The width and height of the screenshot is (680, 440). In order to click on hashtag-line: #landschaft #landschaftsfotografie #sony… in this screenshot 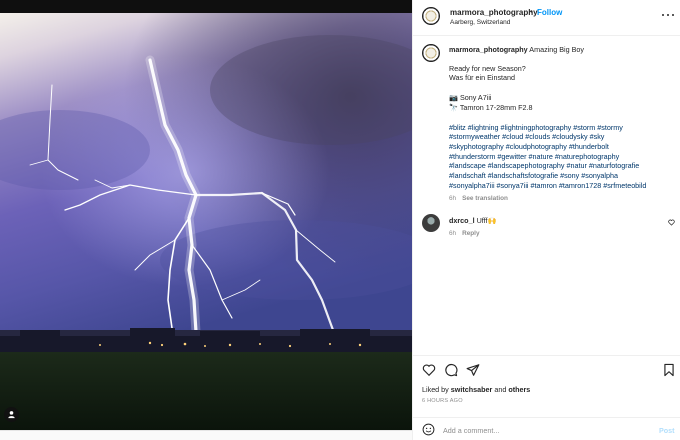, I will do `click(562, 176)`.